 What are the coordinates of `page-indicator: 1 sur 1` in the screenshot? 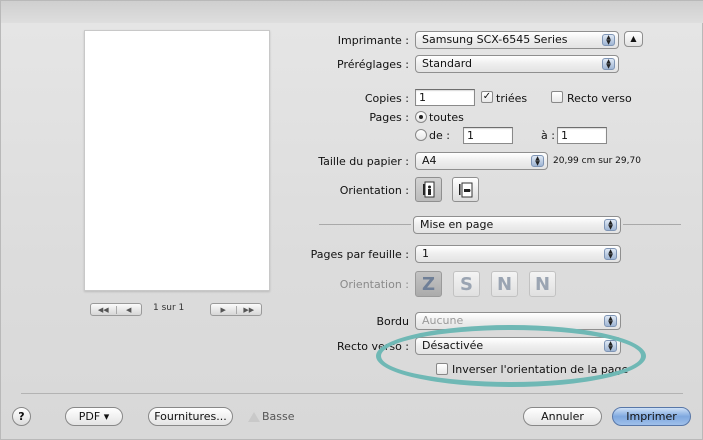 It's located at (169, 308).